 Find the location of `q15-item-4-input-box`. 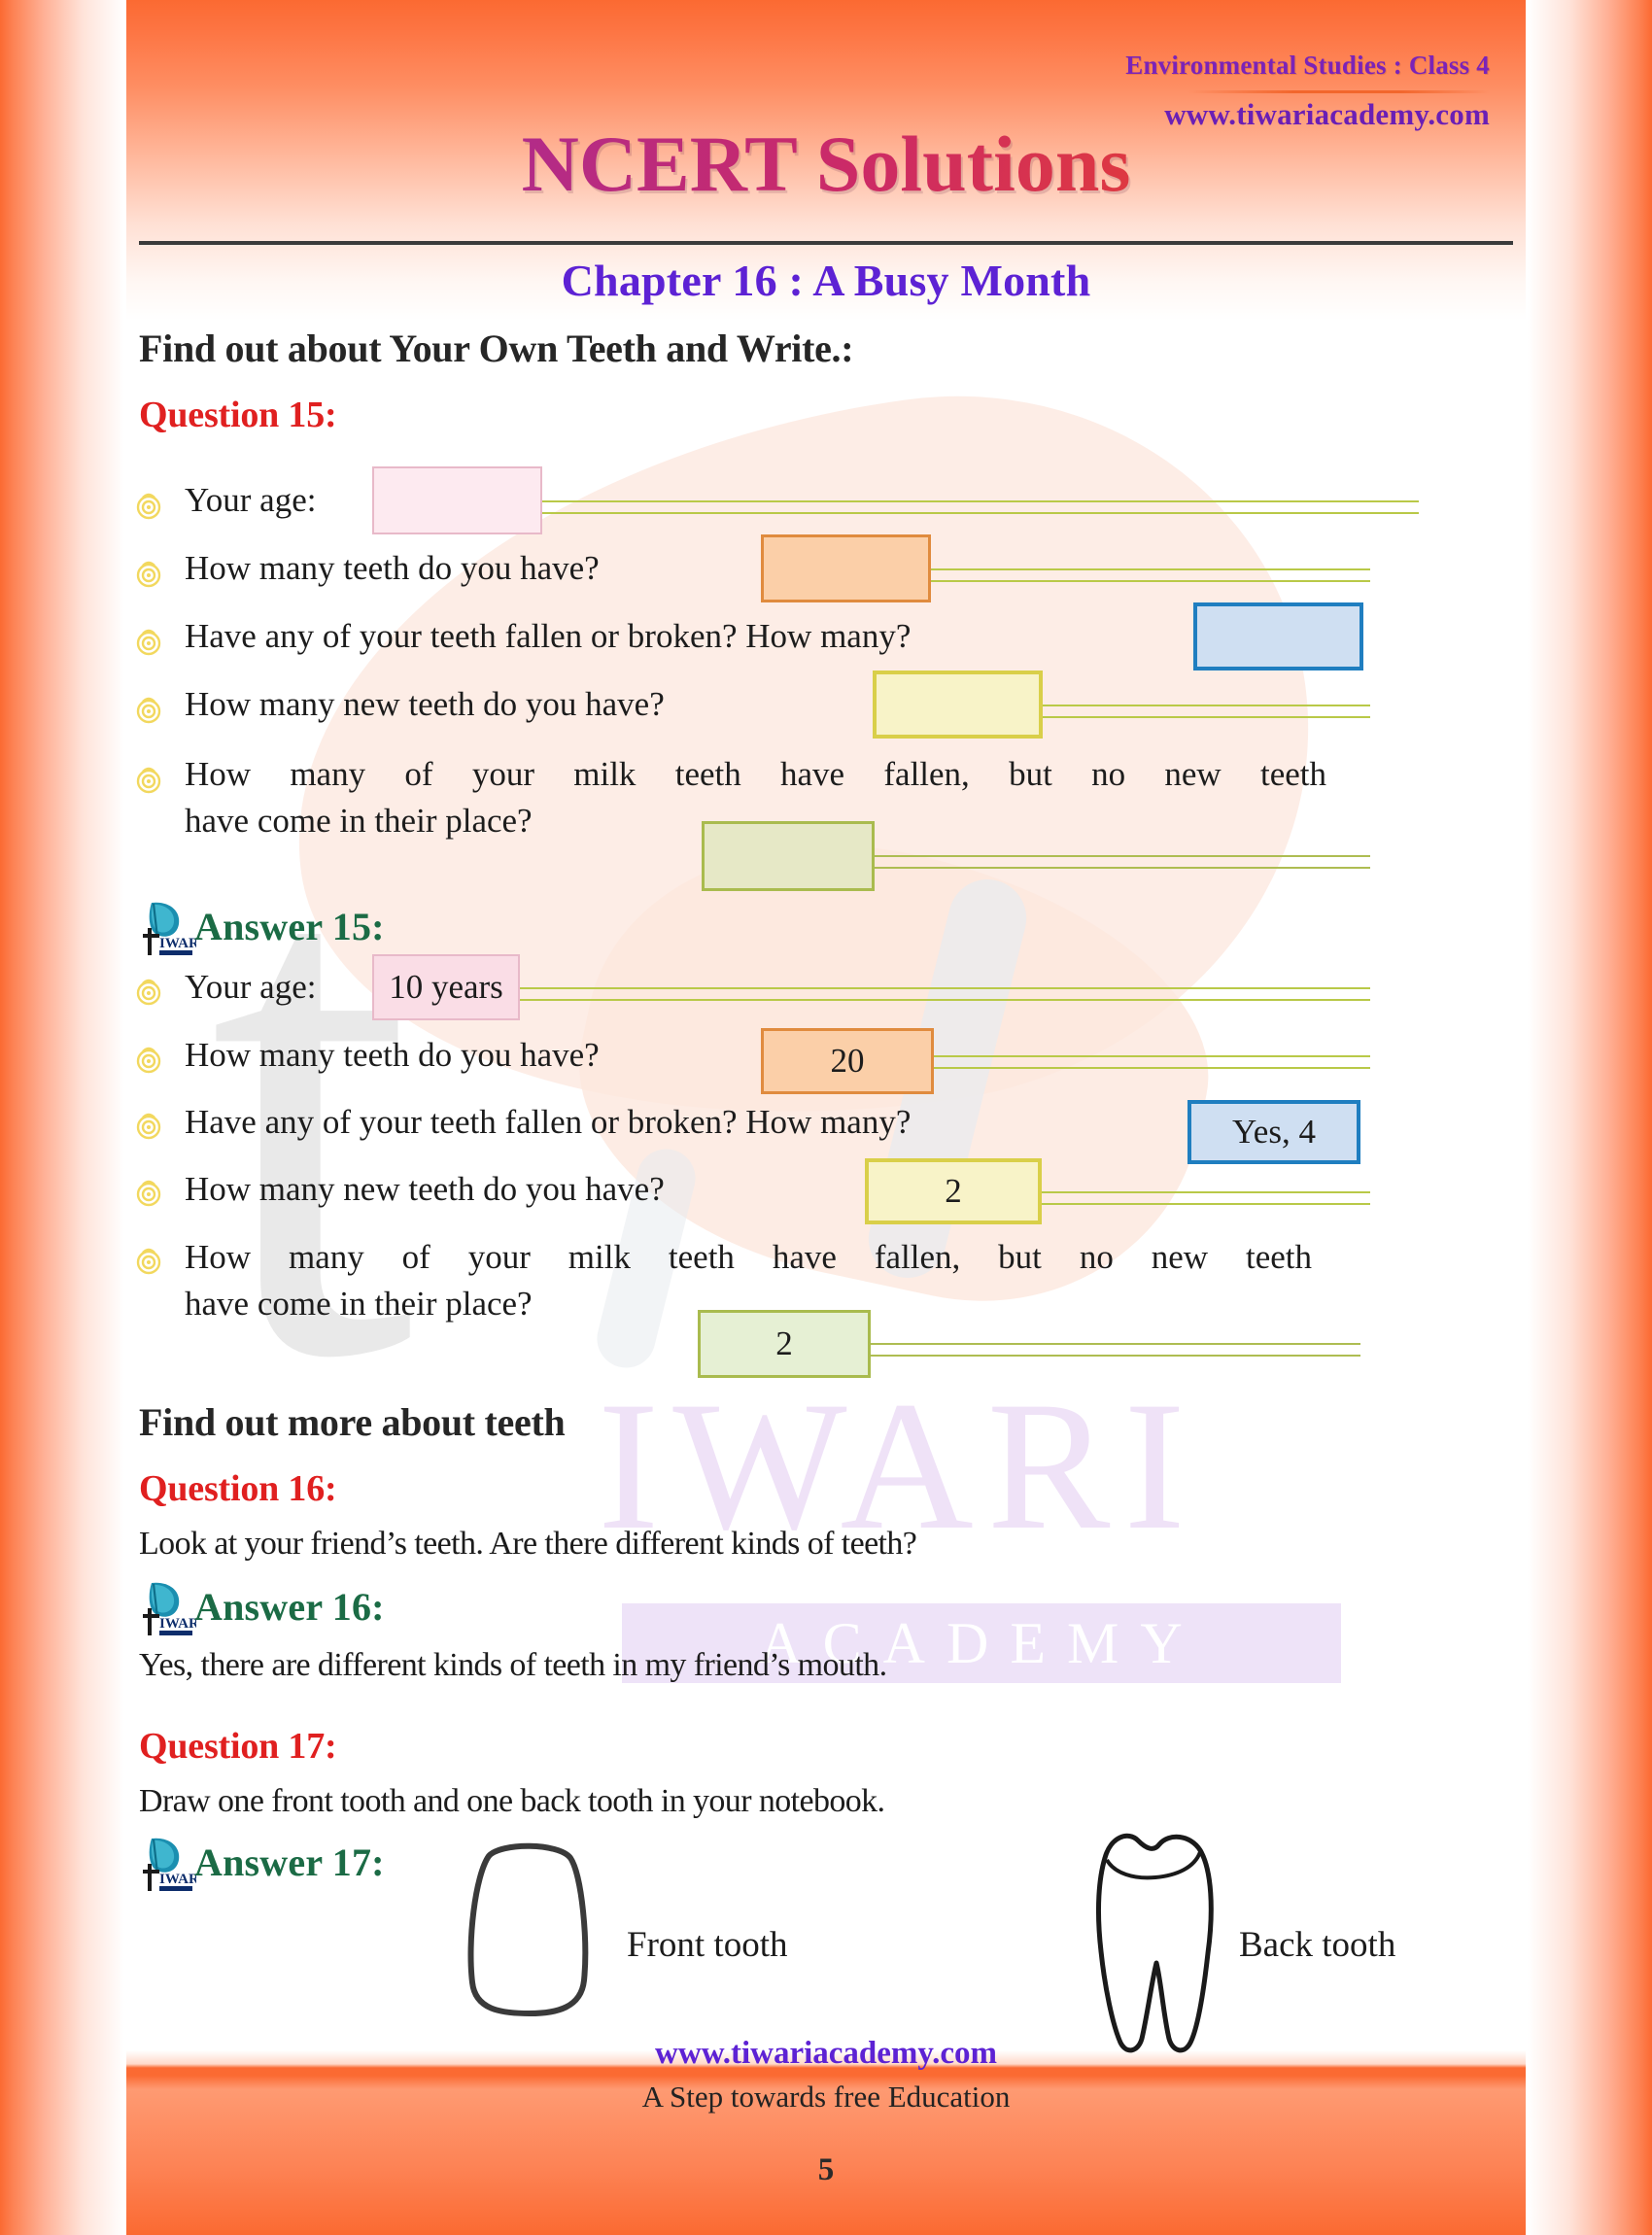

q15-item-4-input-box is located at coordinates (789, 856).